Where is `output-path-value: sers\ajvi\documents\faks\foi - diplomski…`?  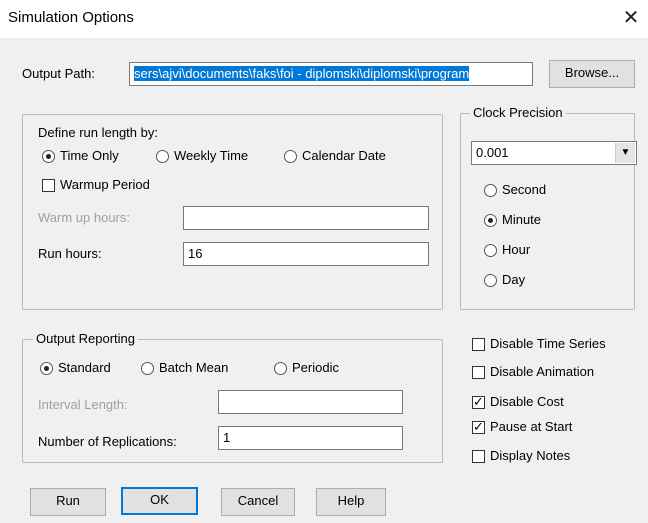 output-path-value: sers\ajvi\documents\faks\foi - diplomski… is located at coordinates (302, 73).